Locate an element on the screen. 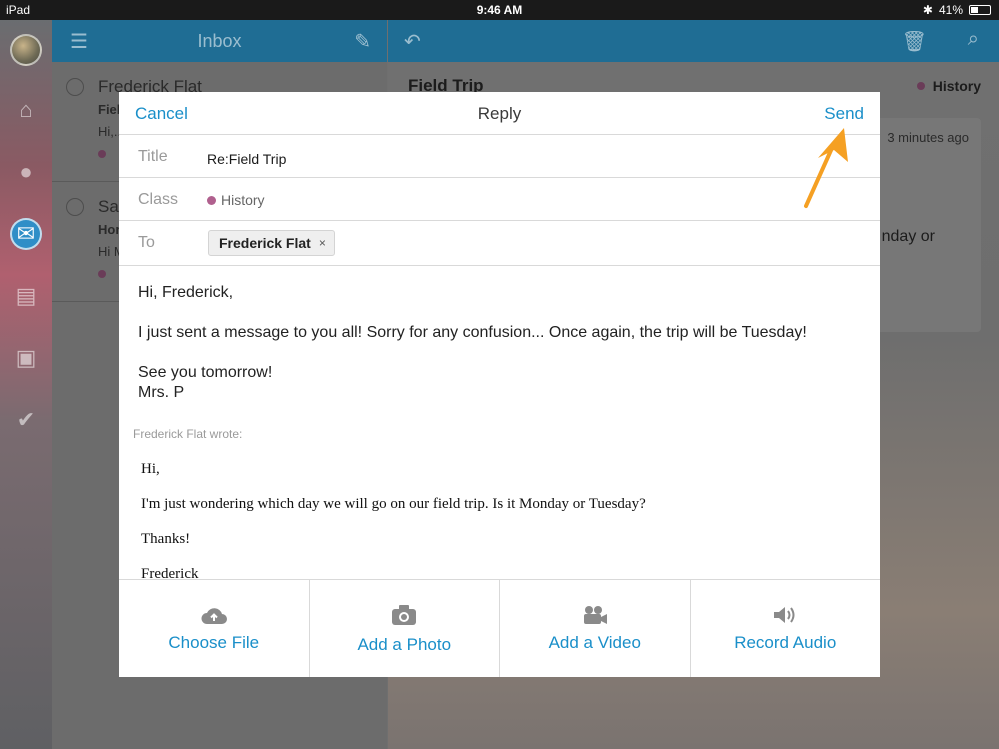 The image size is (999, 749). body-greeting: Hi, Frederick, is located at coordinates (186, 292).